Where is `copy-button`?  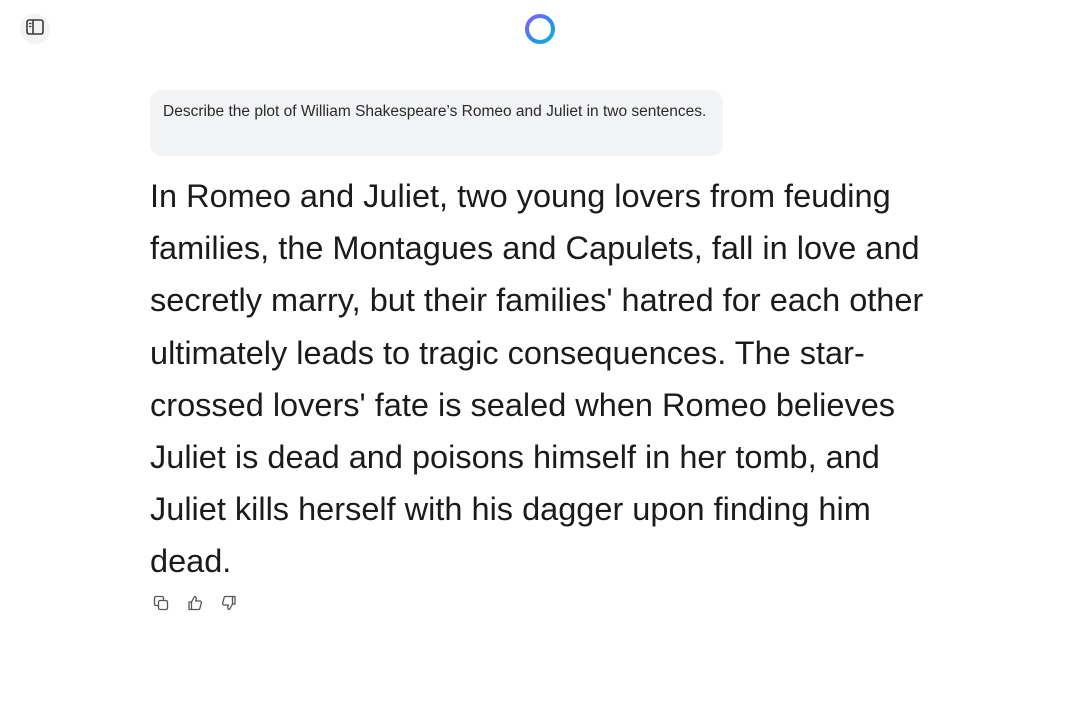
copy-button is located at coordinates (161, 605).